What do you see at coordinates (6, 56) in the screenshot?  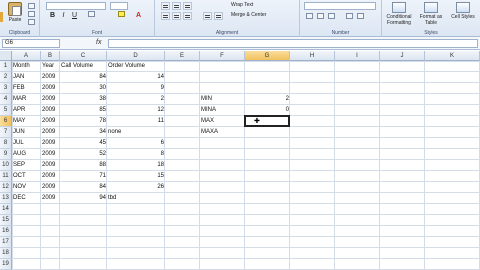 I see `select-all-corner` at bounding box center [6, 56].